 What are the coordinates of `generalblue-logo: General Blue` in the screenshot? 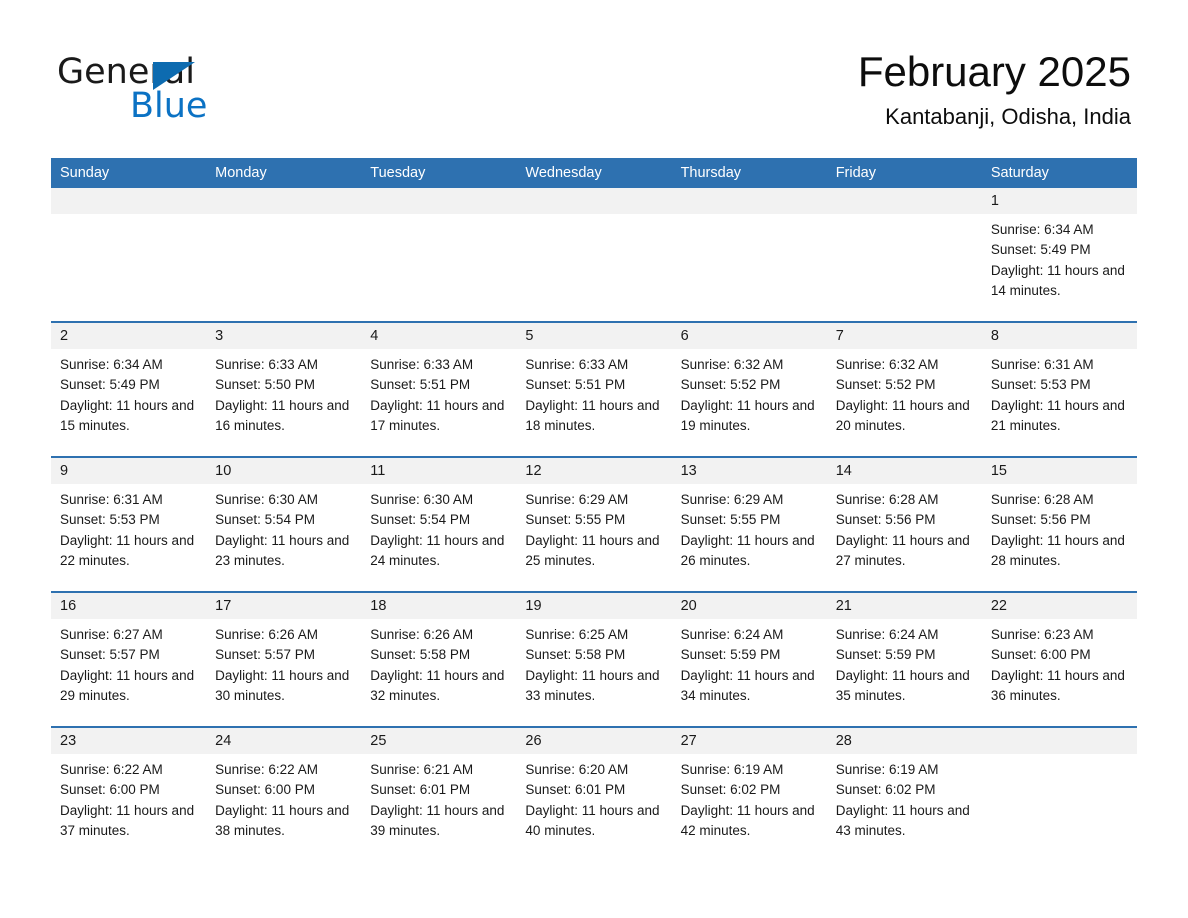 It's located at (217, 90).